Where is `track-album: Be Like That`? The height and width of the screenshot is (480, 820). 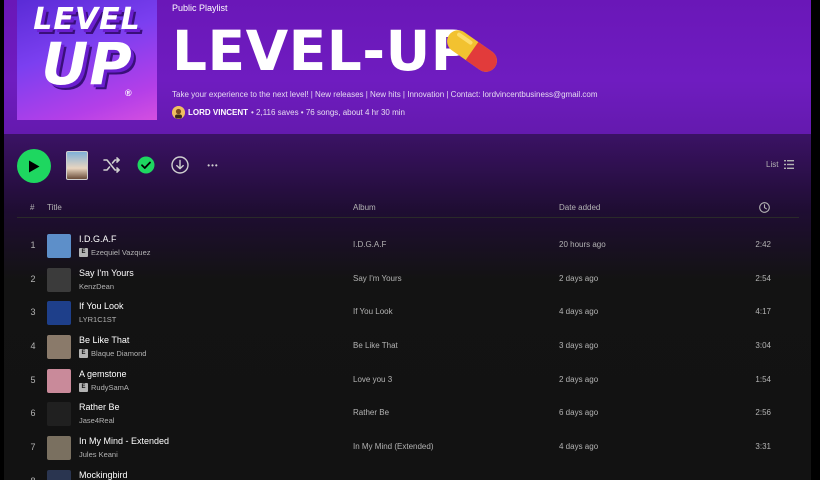 track-album: Be Like That is located at coordinates (375, 345).